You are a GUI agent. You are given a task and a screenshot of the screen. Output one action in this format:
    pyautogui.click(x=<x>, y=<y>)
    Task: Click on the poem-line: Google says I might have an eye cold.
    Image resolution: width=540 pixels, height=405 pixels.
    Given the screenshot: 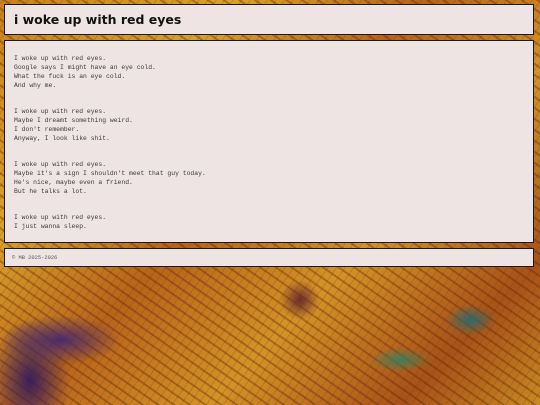 What is the action you would take?
    pyautogui.click(x=85, y=67)
    